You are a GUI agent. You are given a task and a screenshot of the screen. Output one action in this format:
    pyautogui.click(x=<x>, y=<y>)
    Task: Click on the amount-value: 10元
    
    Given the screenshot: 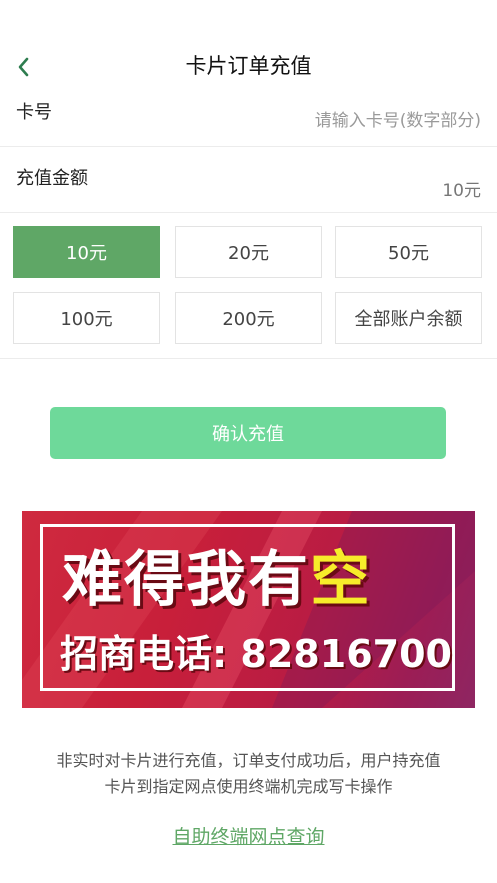 What is the action you would take?
    pyautogui.click(x=461, y=191)
    